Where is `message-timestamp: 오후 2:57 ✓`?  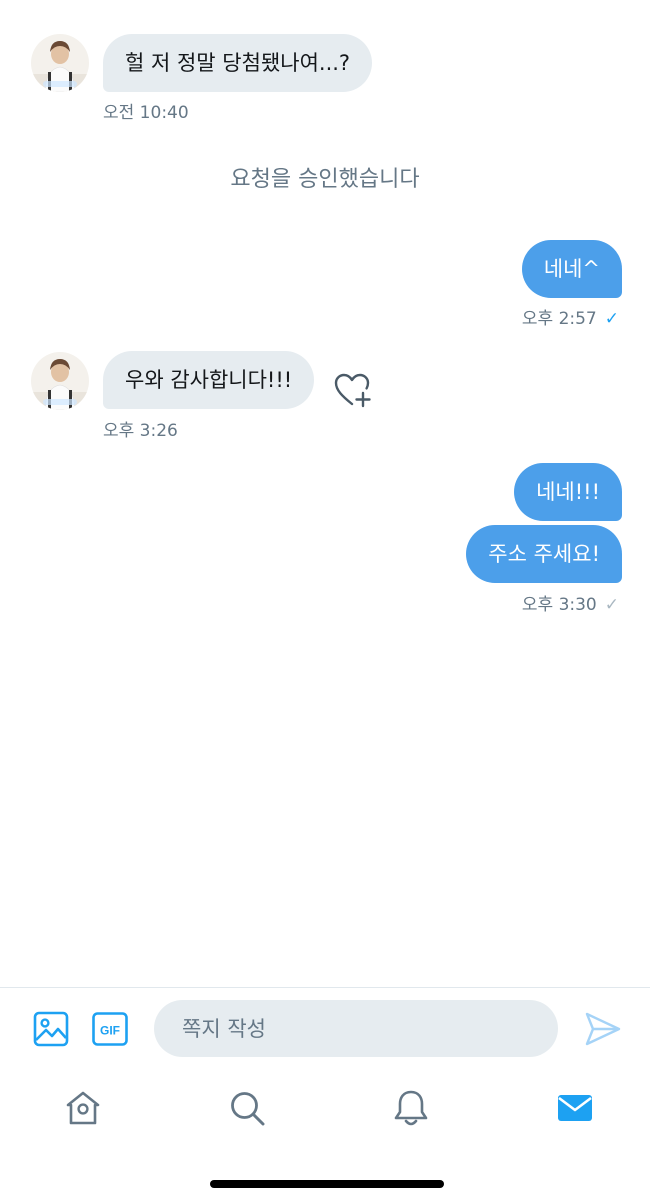
message-timestamp: 오후 2:57 ✓ is located at coordinates (570, 316).